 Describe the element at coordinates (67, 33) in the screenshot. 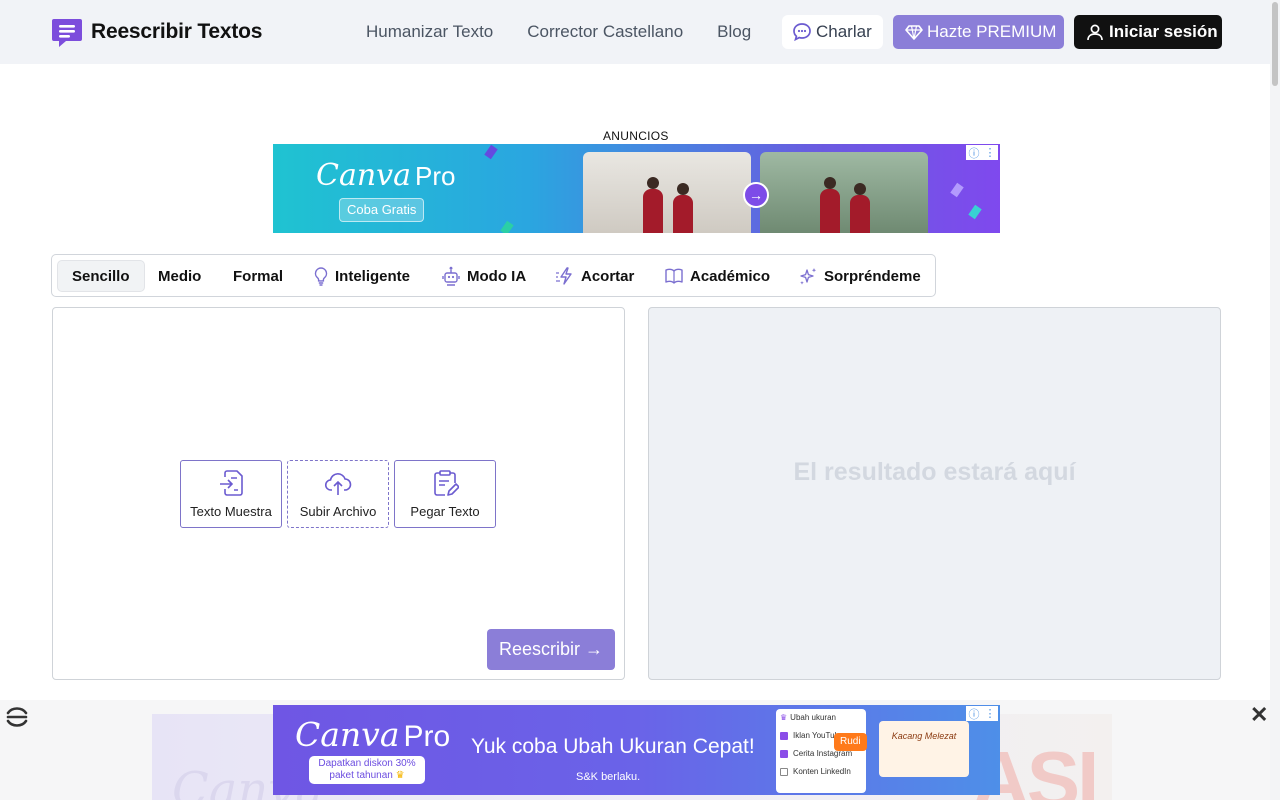

I see `chat-logo-icon` at that location.